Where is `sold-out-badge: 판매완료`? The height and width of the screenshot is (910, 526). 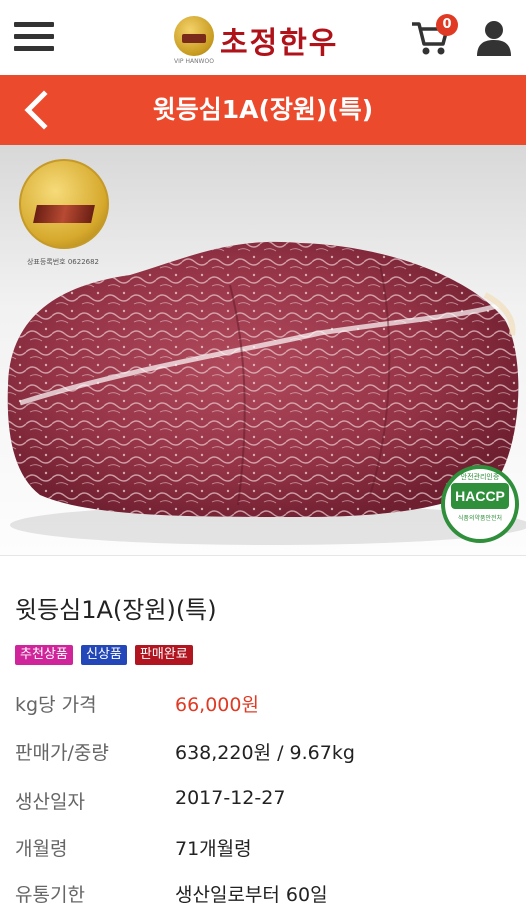 sold-out-badge: 판매완료 is located at coordinates (163, 655).